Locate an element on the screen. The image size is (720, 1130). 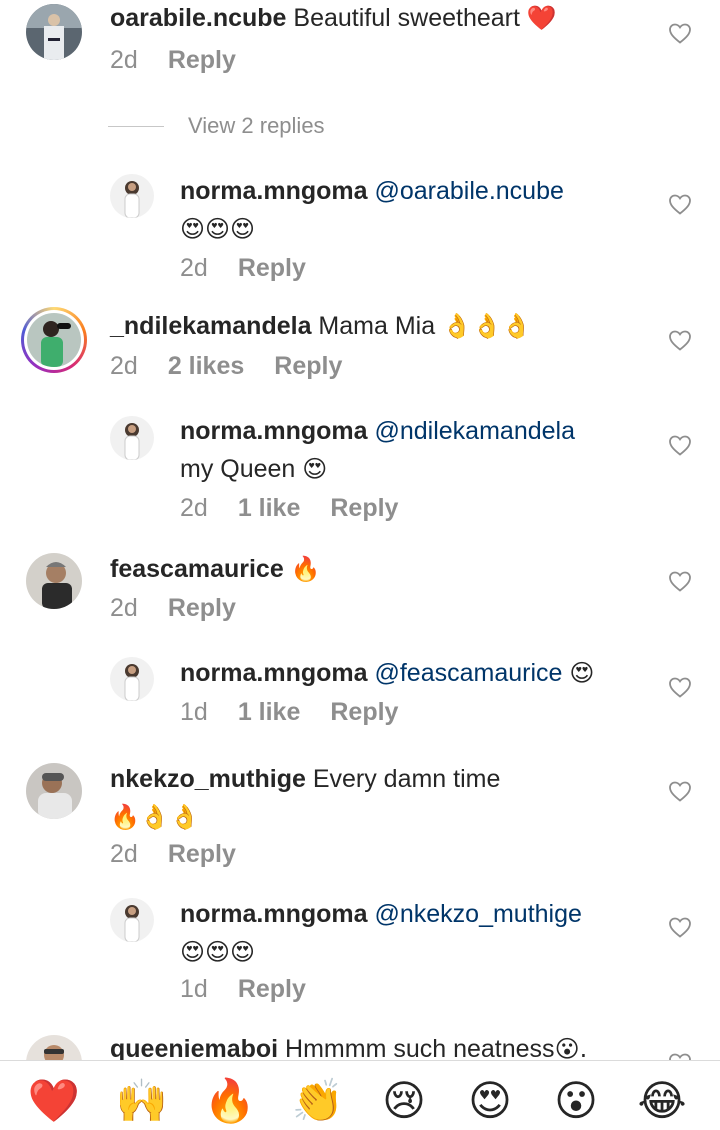
reply-text: norma.mngoma @oarabile.ncube 😍😍😍 is located at coordinates (415, 210).